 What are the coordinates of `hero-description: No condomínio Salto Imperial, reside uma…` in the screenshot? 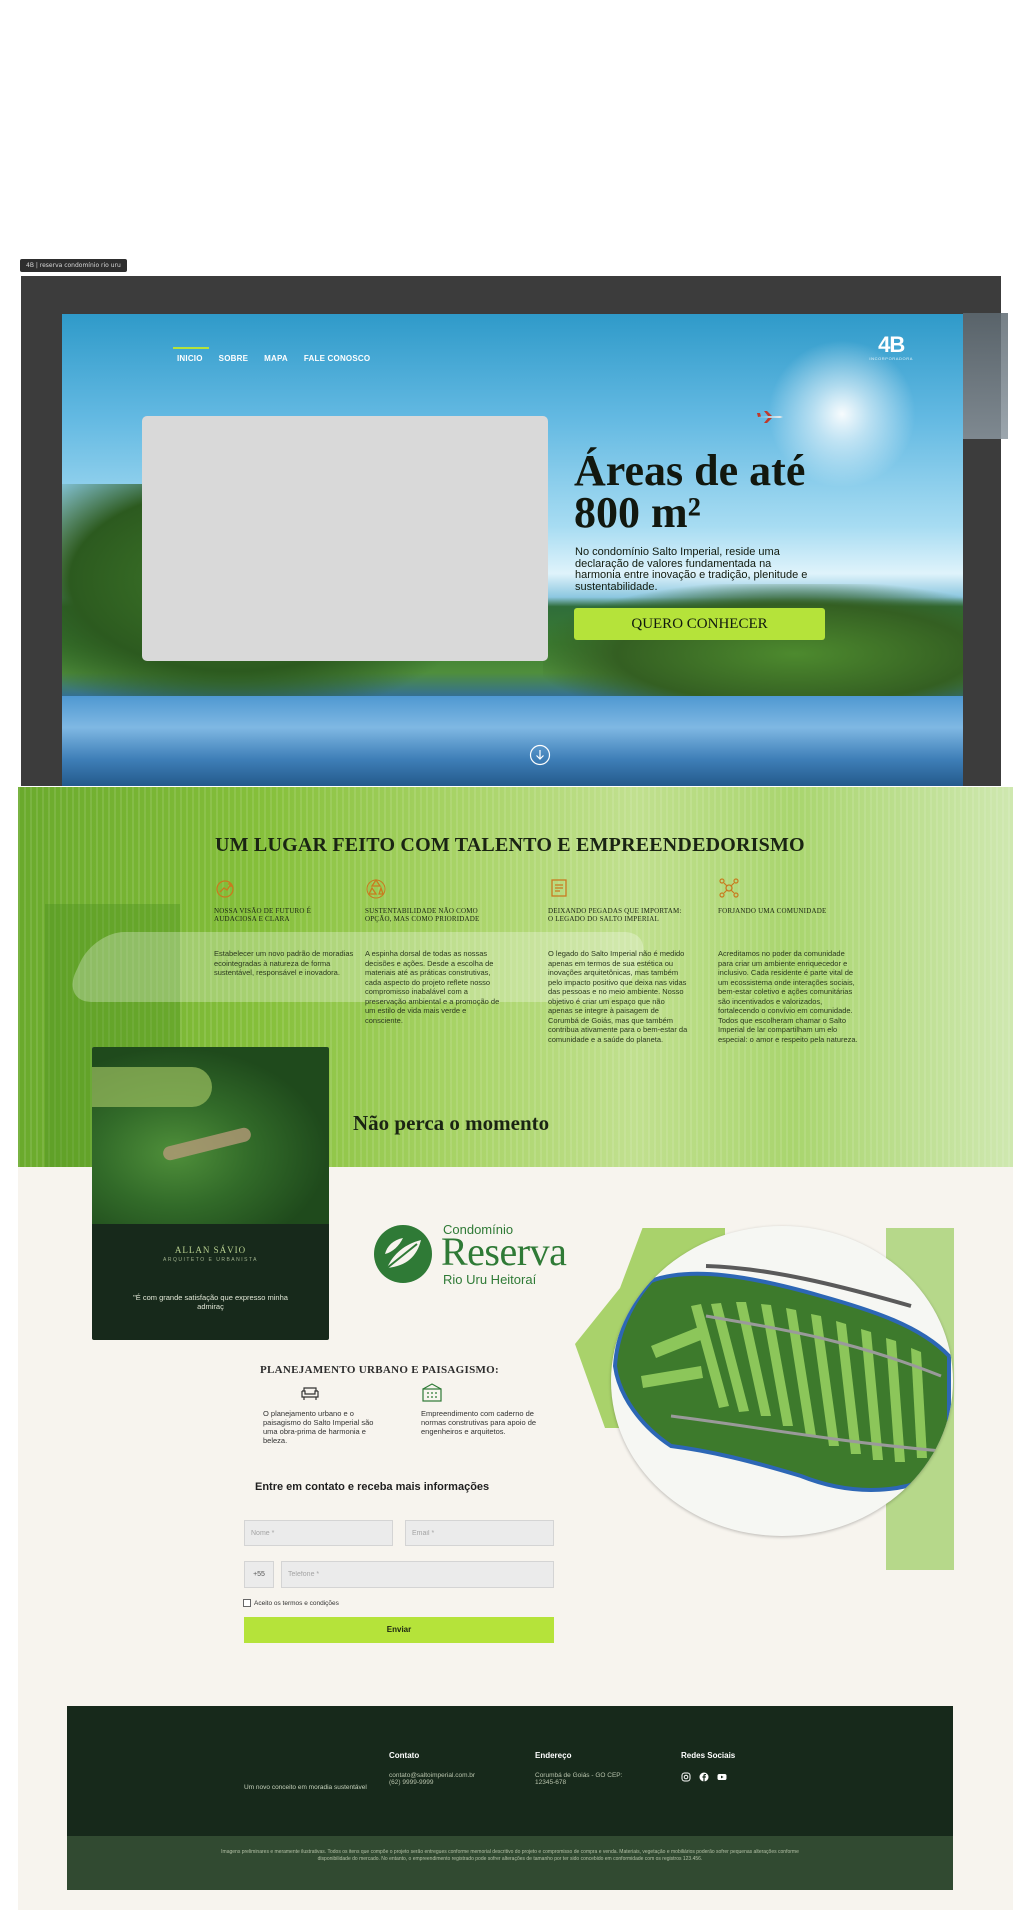 It's located at (691, 569).